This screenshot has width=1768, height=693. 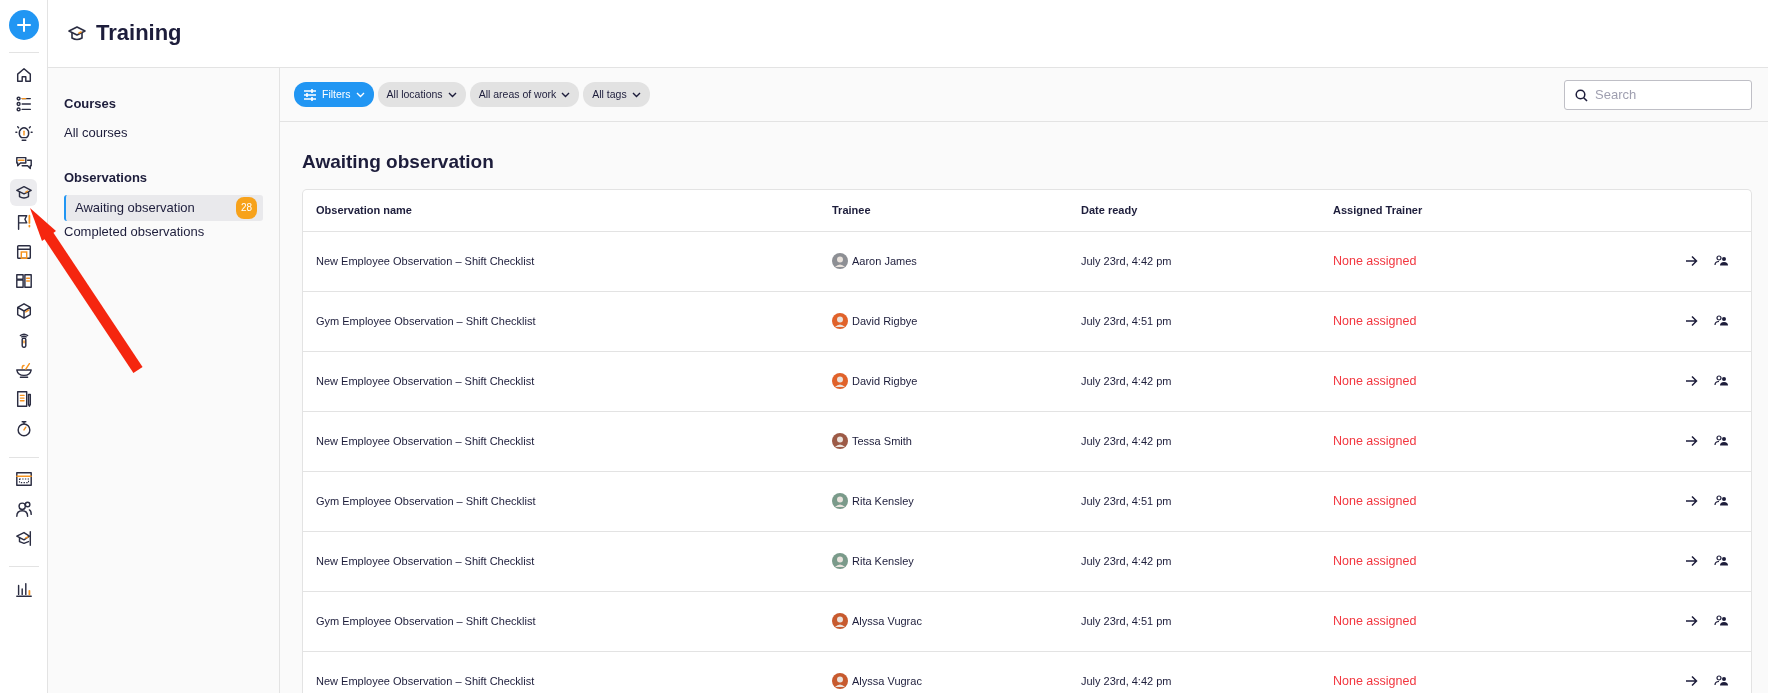 What do you see at coordinates (398, 162) in the screenshot?
I see `section-title: Awaiting observation` at bounding box center [398, 162].